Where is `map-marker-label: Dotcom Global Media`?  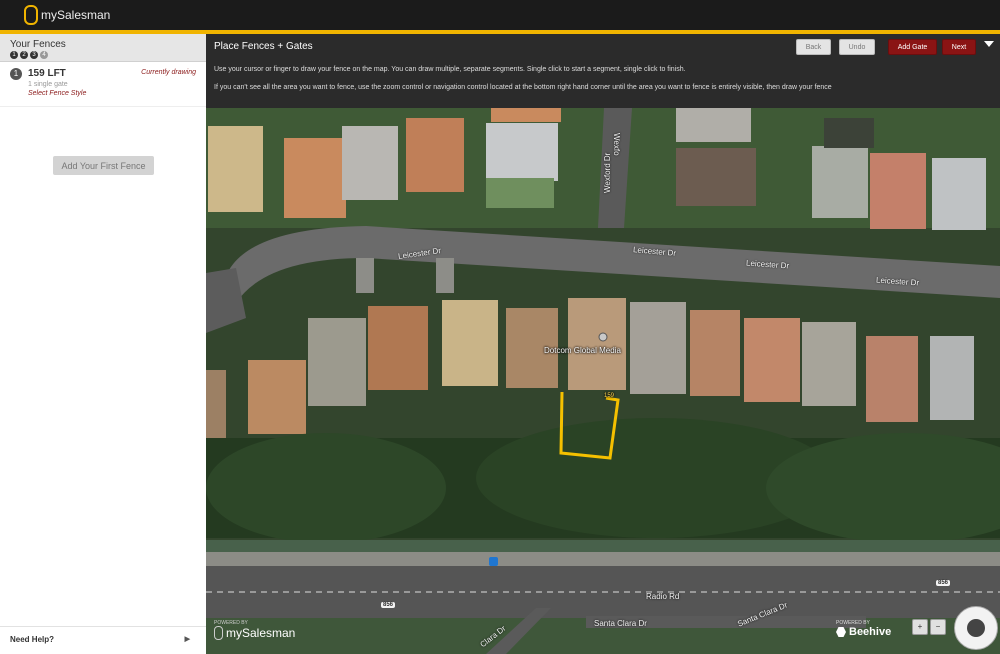 map-marker-label: Dotcom Global Media is located at coordinates (582, 350).